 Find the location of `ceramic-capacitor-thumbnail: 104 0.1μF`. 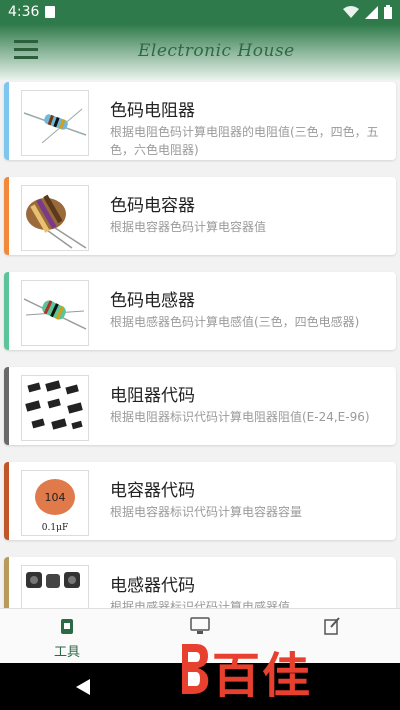

ceramic-capacitor-thumbnail: 104 0.1μF is located at coordinates (55, 503).